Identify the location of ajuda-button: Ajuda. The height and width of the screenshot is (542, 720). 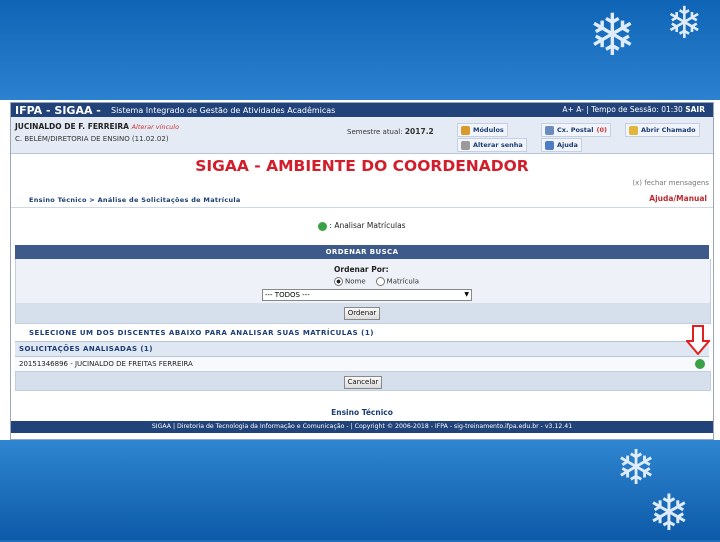
(561, 145).